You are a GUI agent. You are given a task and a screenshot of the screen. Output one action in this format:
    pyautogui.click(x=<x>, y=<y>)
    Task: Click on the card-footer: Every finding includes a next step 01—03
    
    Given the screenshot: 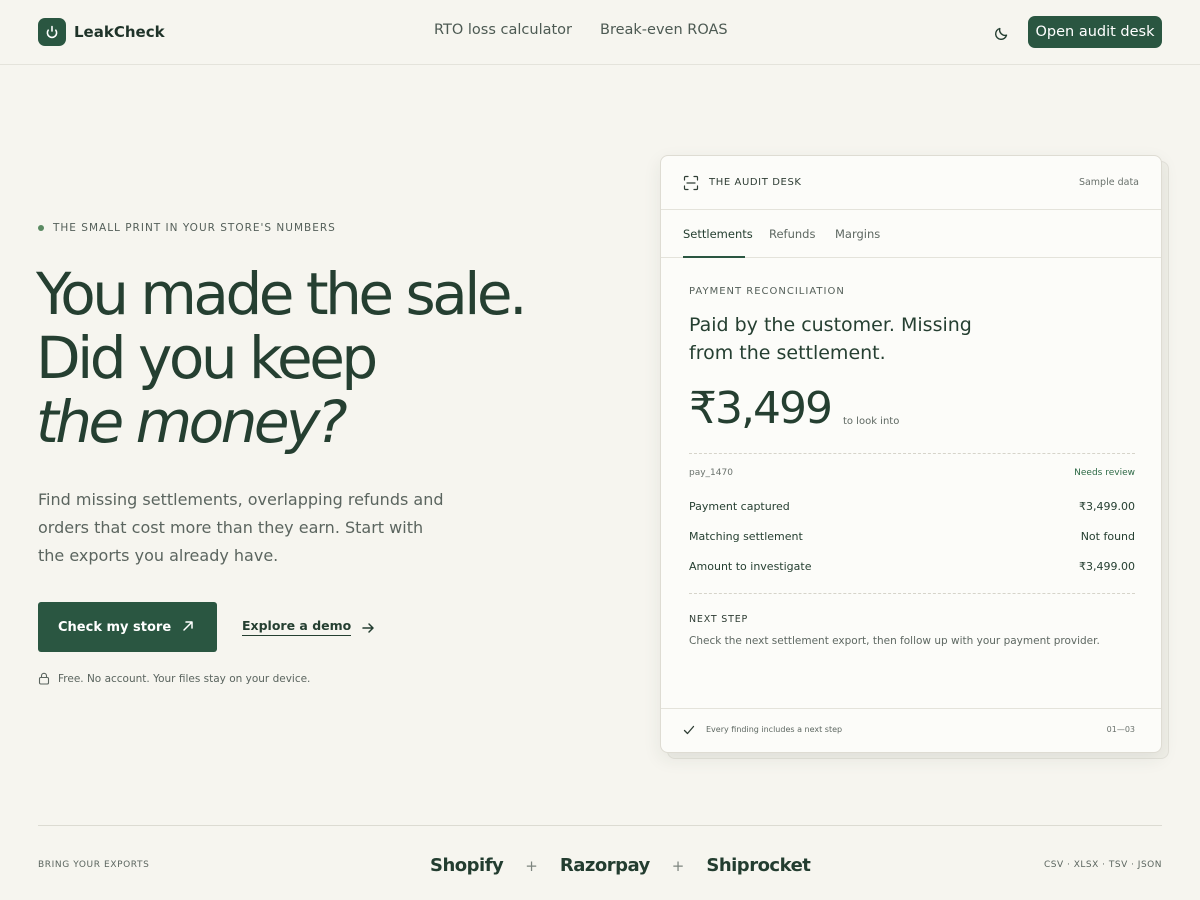 What is the action you would take?
    pyautogui.click(x=911, y=730)
    